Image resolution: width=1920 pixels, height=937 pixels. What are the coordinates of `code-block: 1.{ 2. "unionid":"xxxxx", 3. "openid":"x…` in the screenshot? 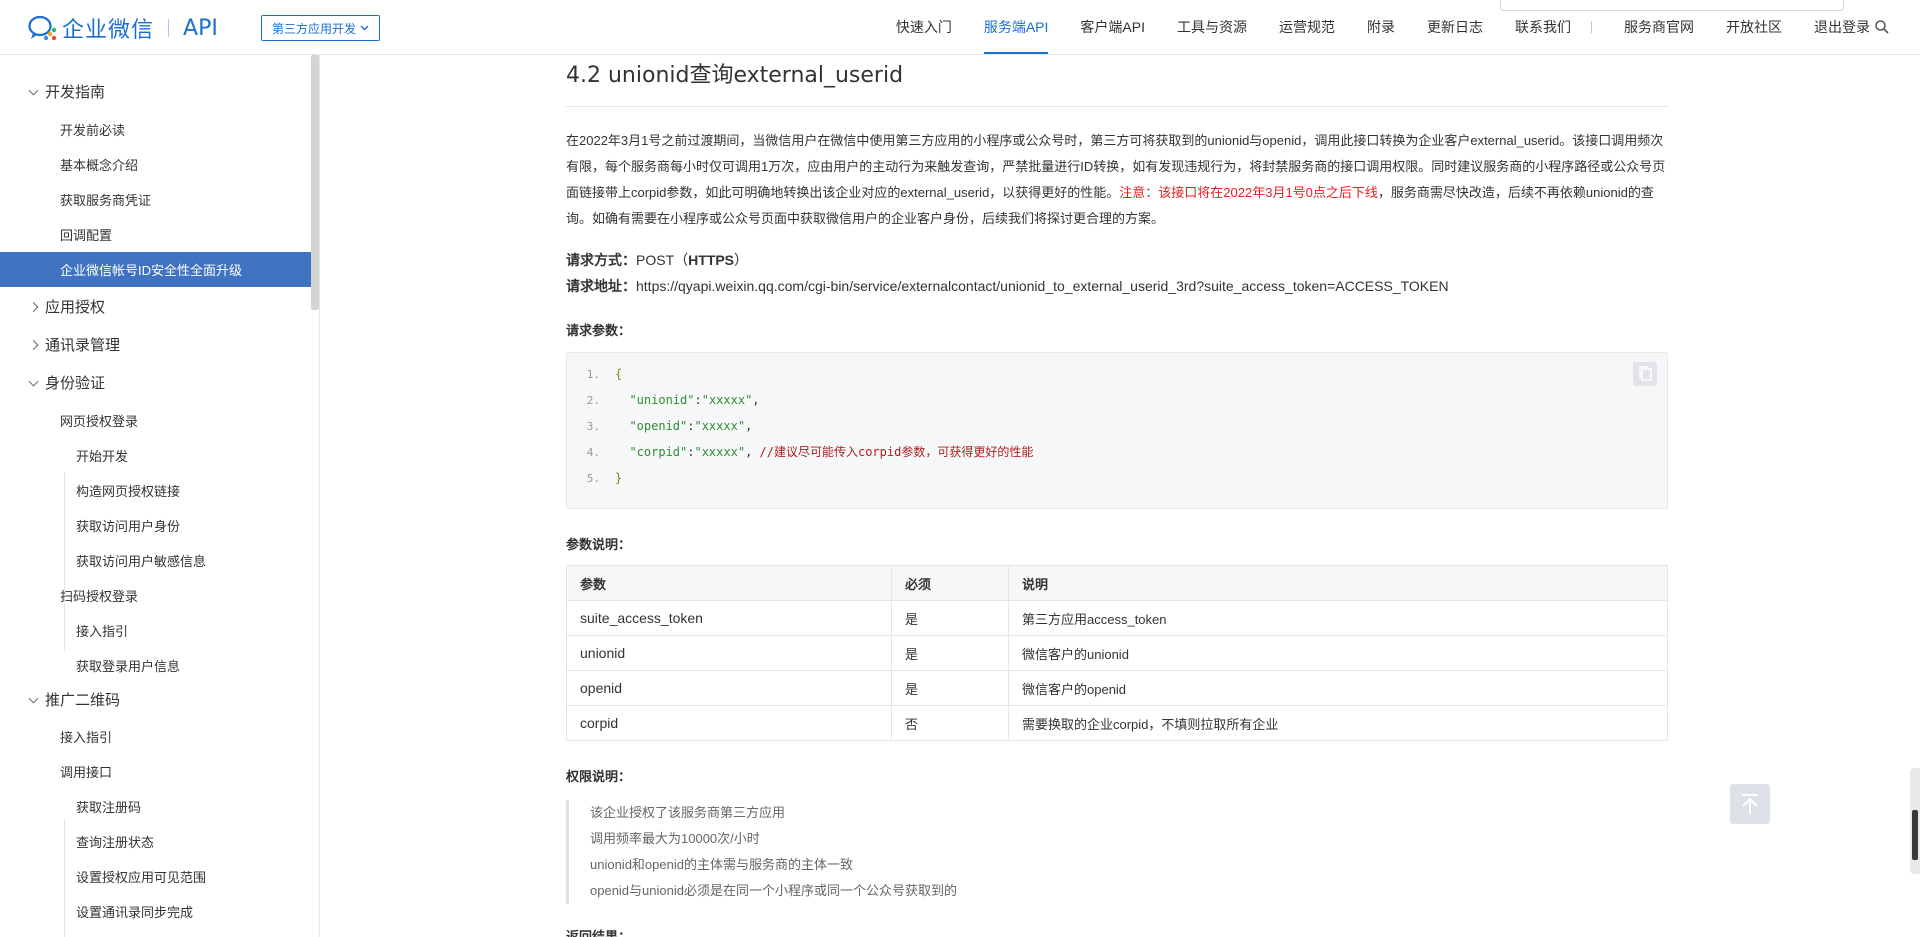 It's located at (1117, 430).